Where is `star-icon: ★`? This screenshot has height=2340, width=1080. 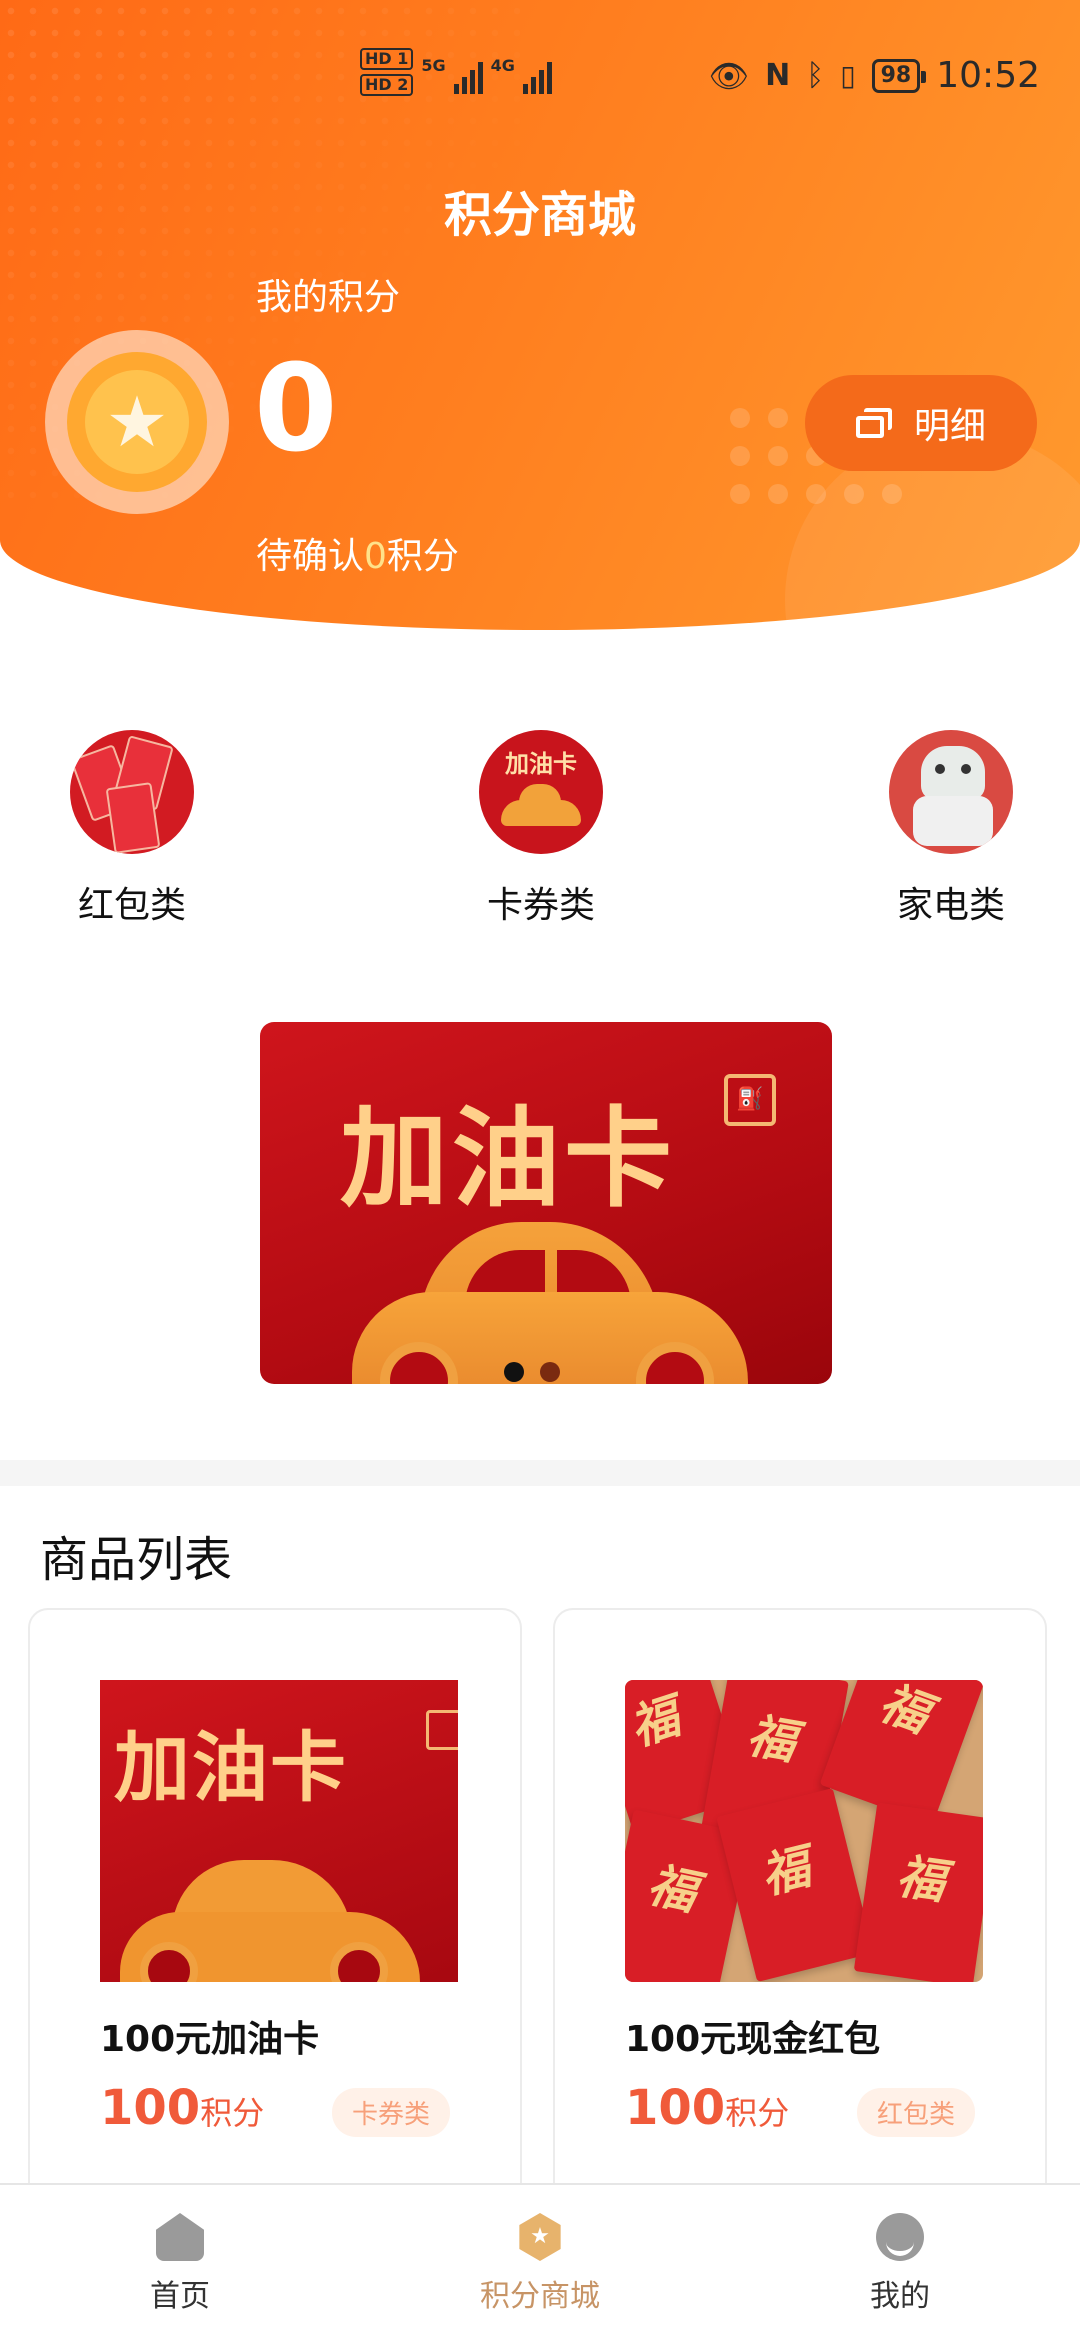 star-icon: ★ is located at coordinates (137, 422).